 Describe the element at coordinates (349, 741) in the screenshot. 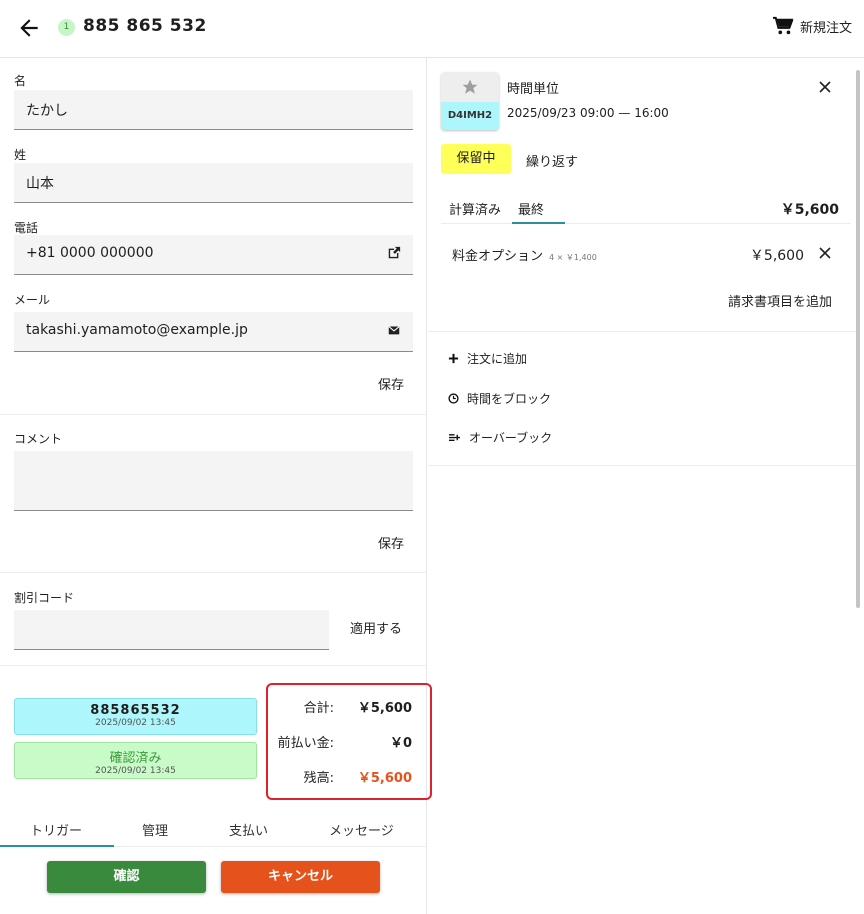

I see `totals-summary: 合計: ￥5,600 前払い金: ￥0 残高: ￥5,600` at that location.